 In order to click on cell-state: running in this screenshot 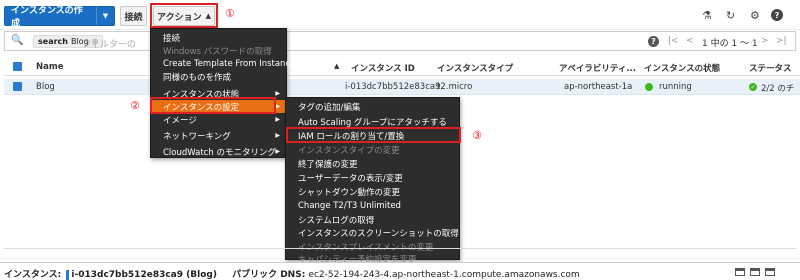, I will do `click(675, 87)`.